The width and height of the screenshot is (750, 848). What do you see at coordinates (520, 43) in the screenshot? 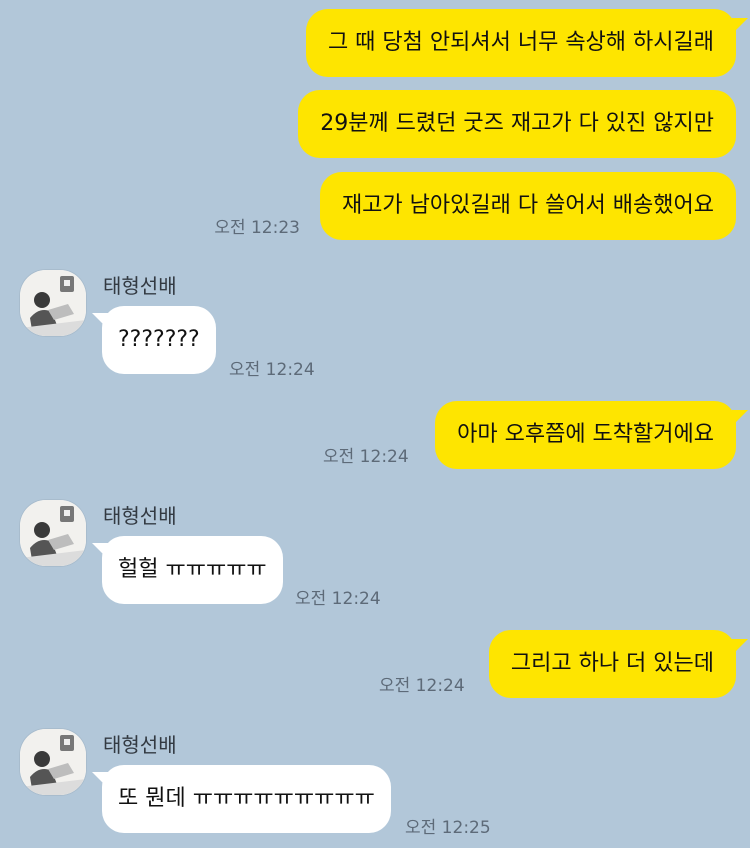
I see `my-message-bubble: 그 때 당첨 안되셔서 너무 속상해 하시길래` at bounding box center [520, 43].